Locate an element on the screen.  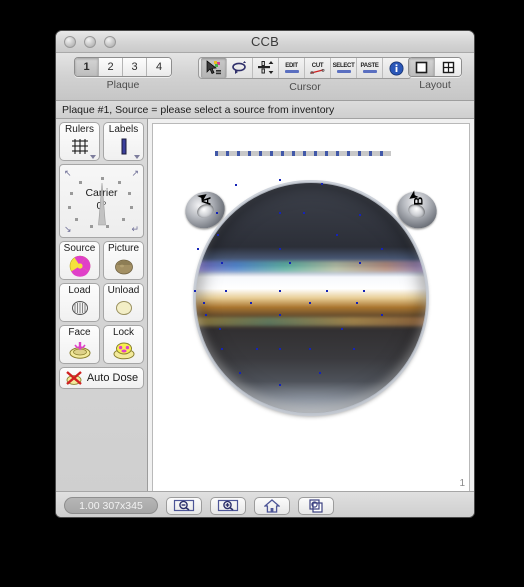
unload-button: Unload is located at coordinates (123, 302).